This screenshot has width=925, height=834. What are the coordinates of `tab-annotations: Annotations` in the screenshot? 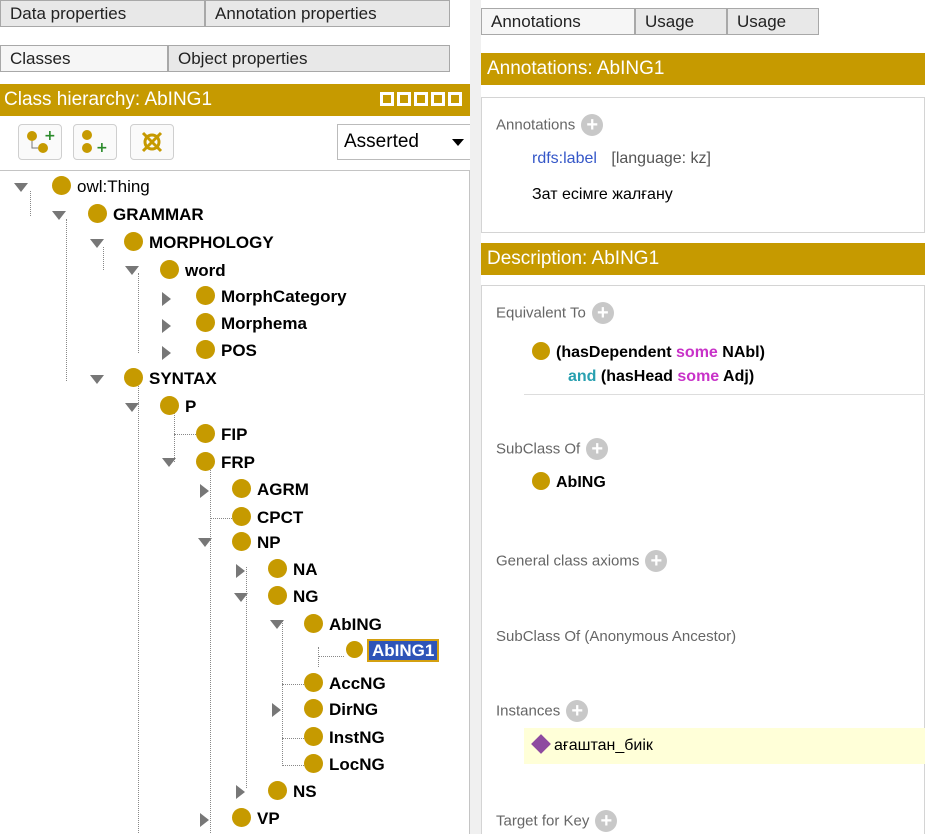 It's located at (558, 21).